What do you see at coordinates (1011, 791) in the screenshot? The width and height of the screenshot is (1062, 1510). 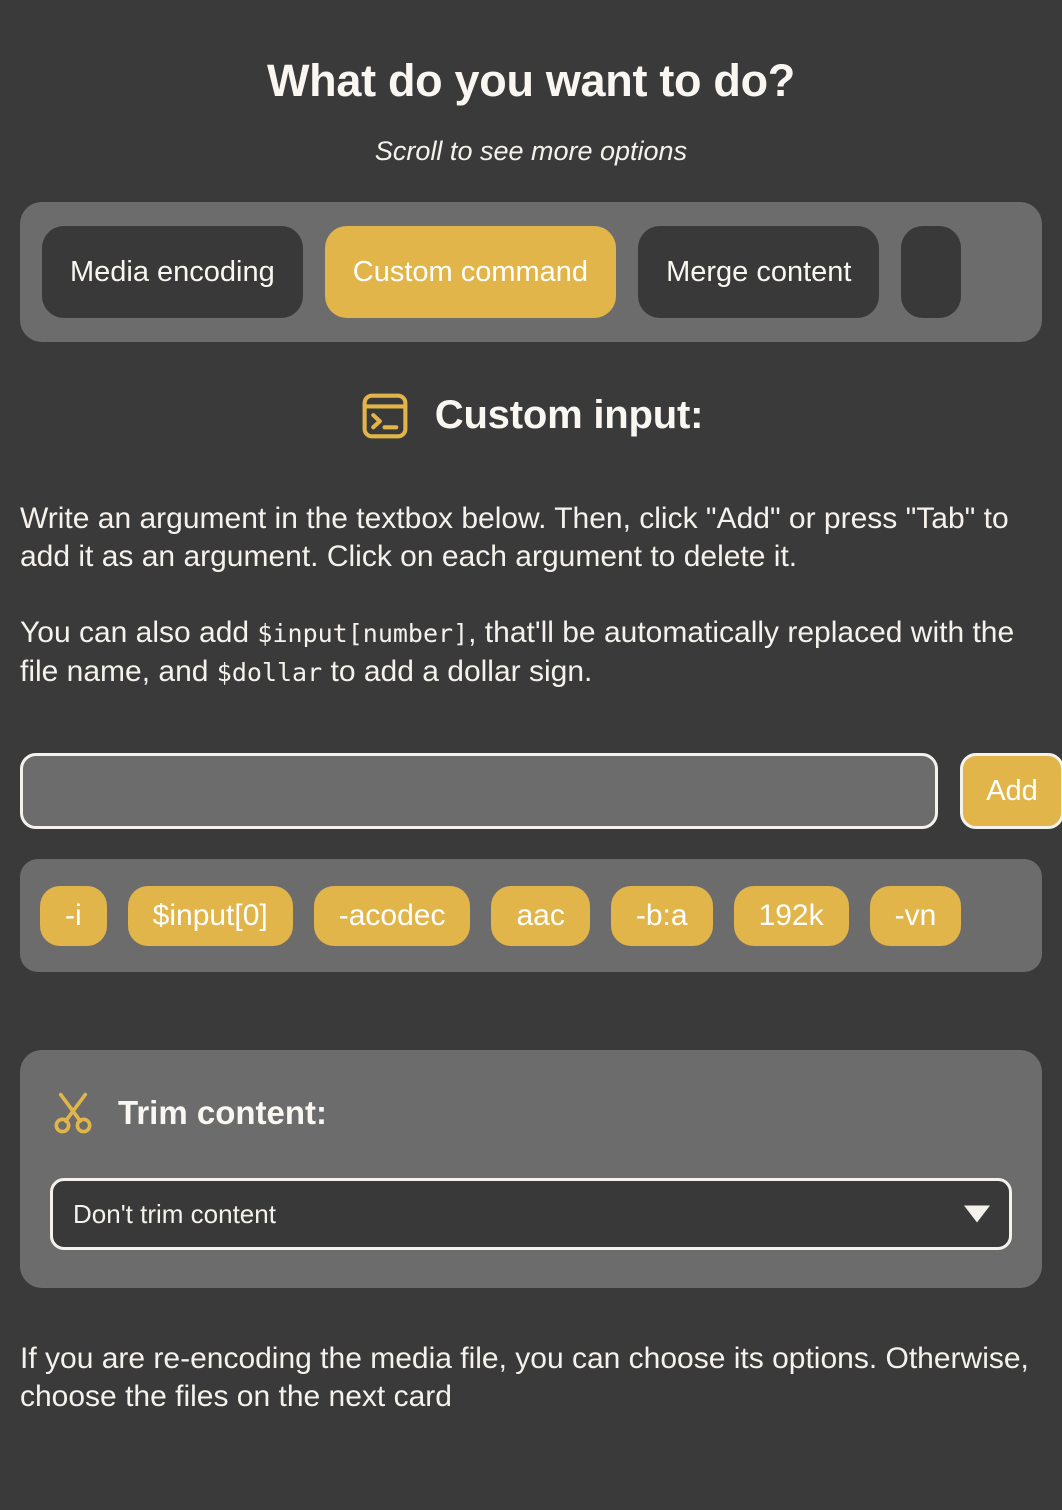 I see `add-argument-button: Add` at bounding box center [1011, 791].